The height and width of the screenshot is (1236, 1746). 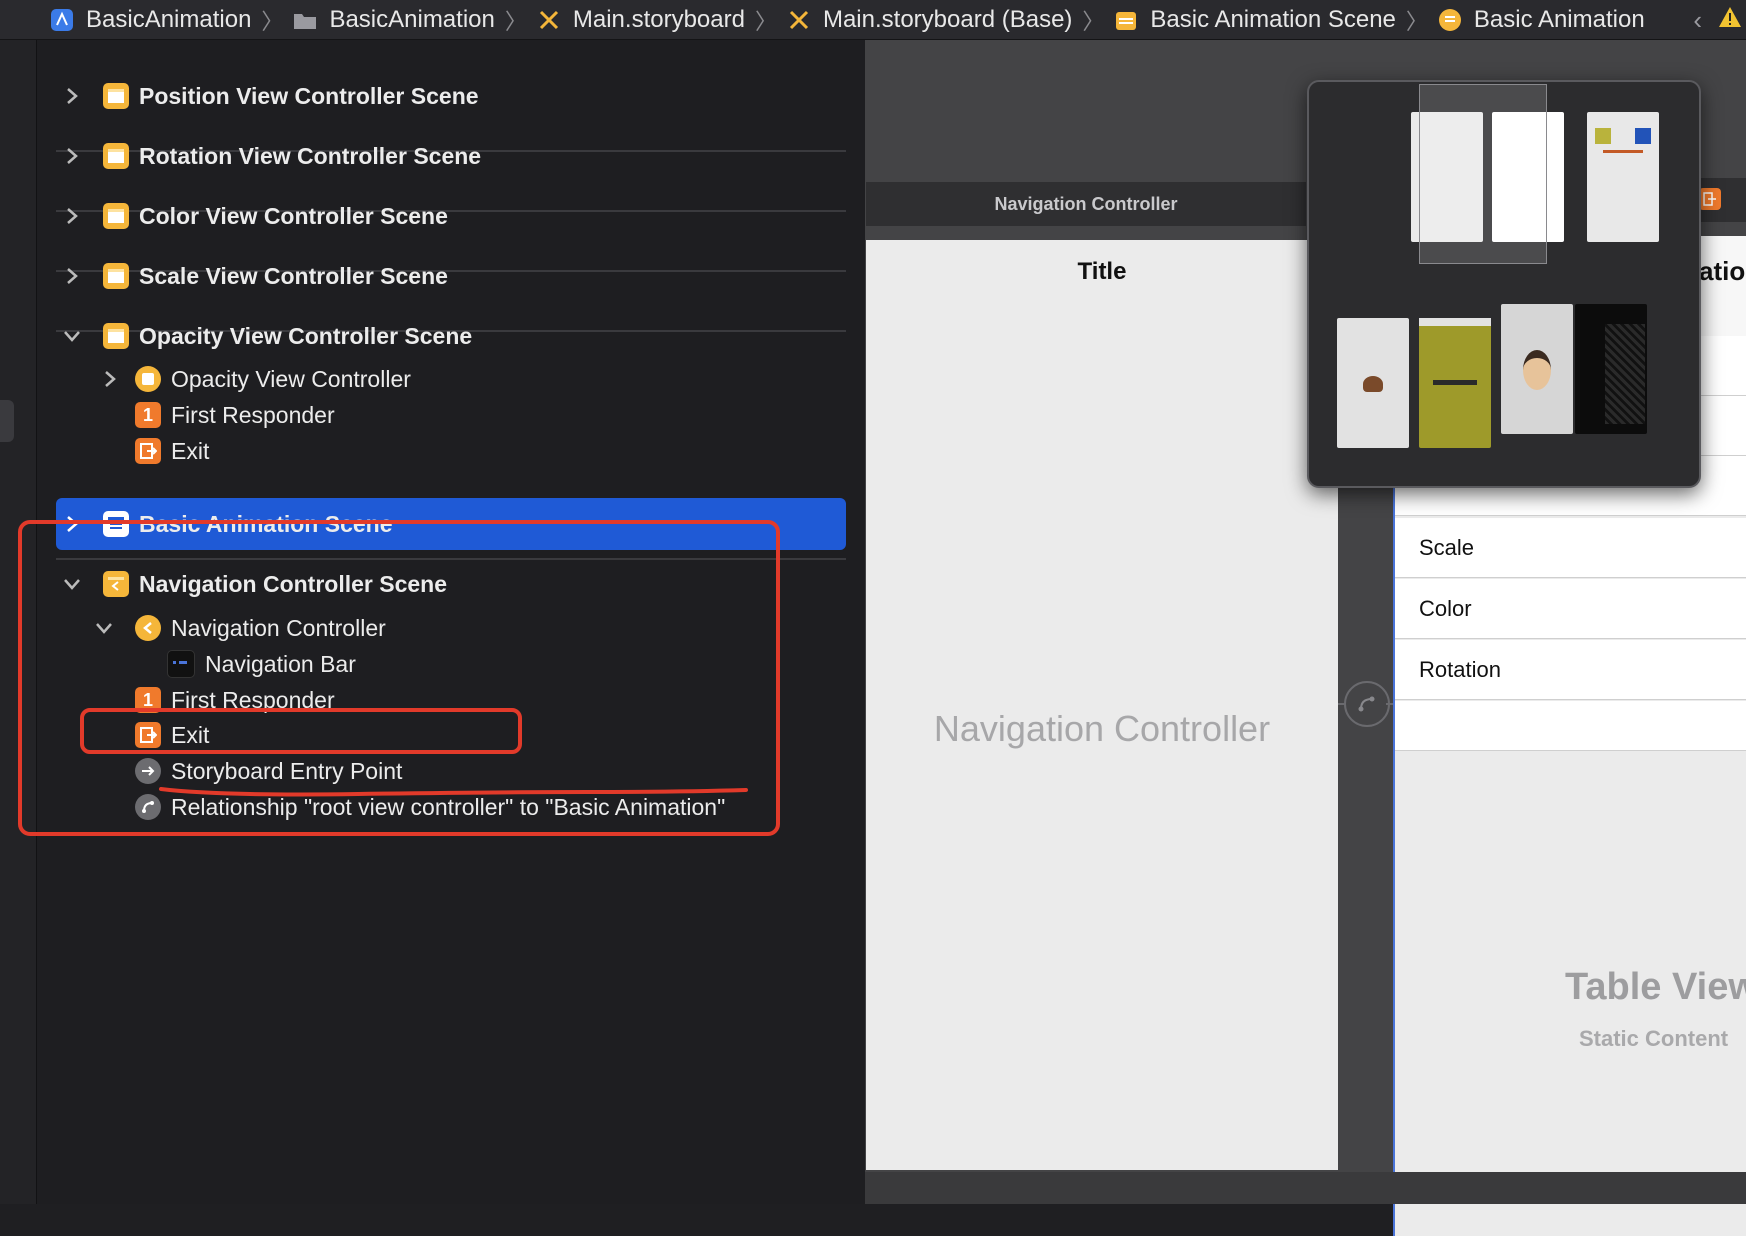 I want to click on outline-scene-position: Position View Controller Scene, so click(x=270, y=96).